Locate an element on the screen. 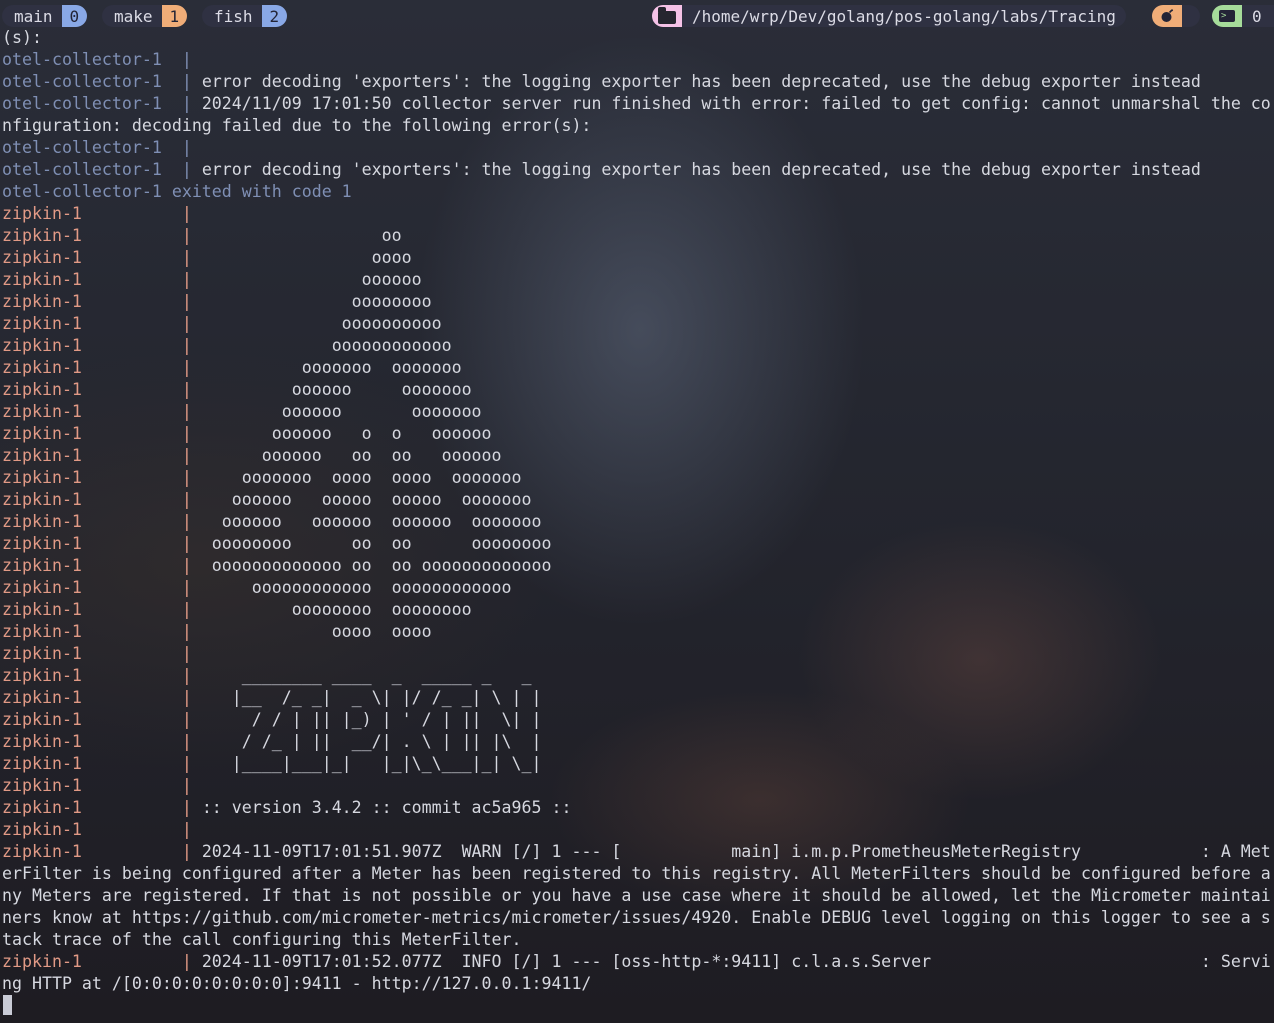 The height and width of the screenshot is (1023, 1274). log-message: oooo oooo is located at coordinates (311, 631).